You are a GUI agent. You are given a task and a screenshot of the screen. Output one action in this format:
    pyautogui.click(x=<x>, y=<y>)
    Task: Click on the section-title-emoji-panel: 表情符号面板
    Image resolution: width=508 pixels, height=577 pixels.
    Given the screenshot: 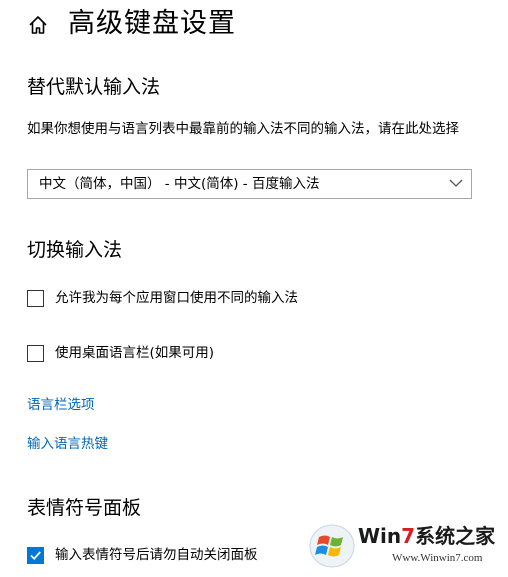 What is the action you would take?
    pyautogui.click(x=84, y=508)
    